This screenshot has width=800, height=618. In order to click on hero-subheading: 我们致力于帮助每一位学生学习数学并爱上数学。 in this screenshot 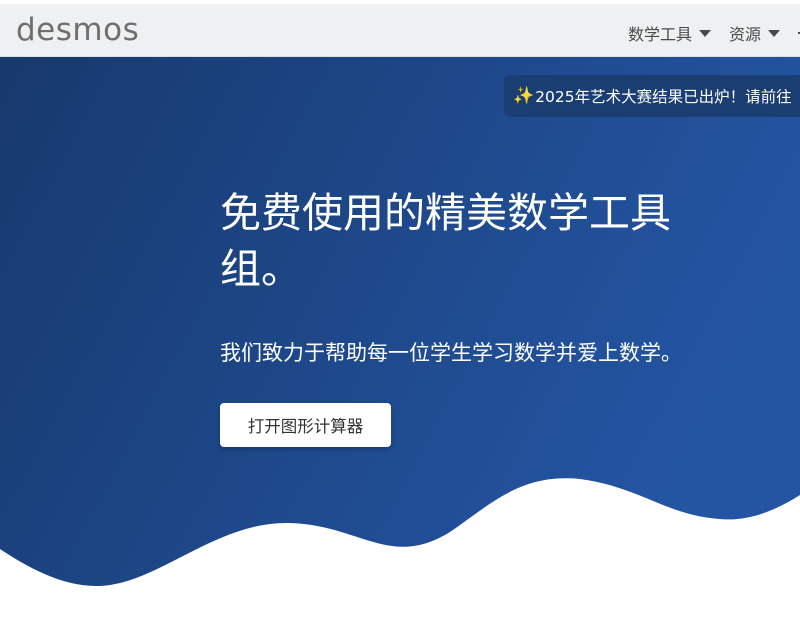, I will do `click(451, 353)`.